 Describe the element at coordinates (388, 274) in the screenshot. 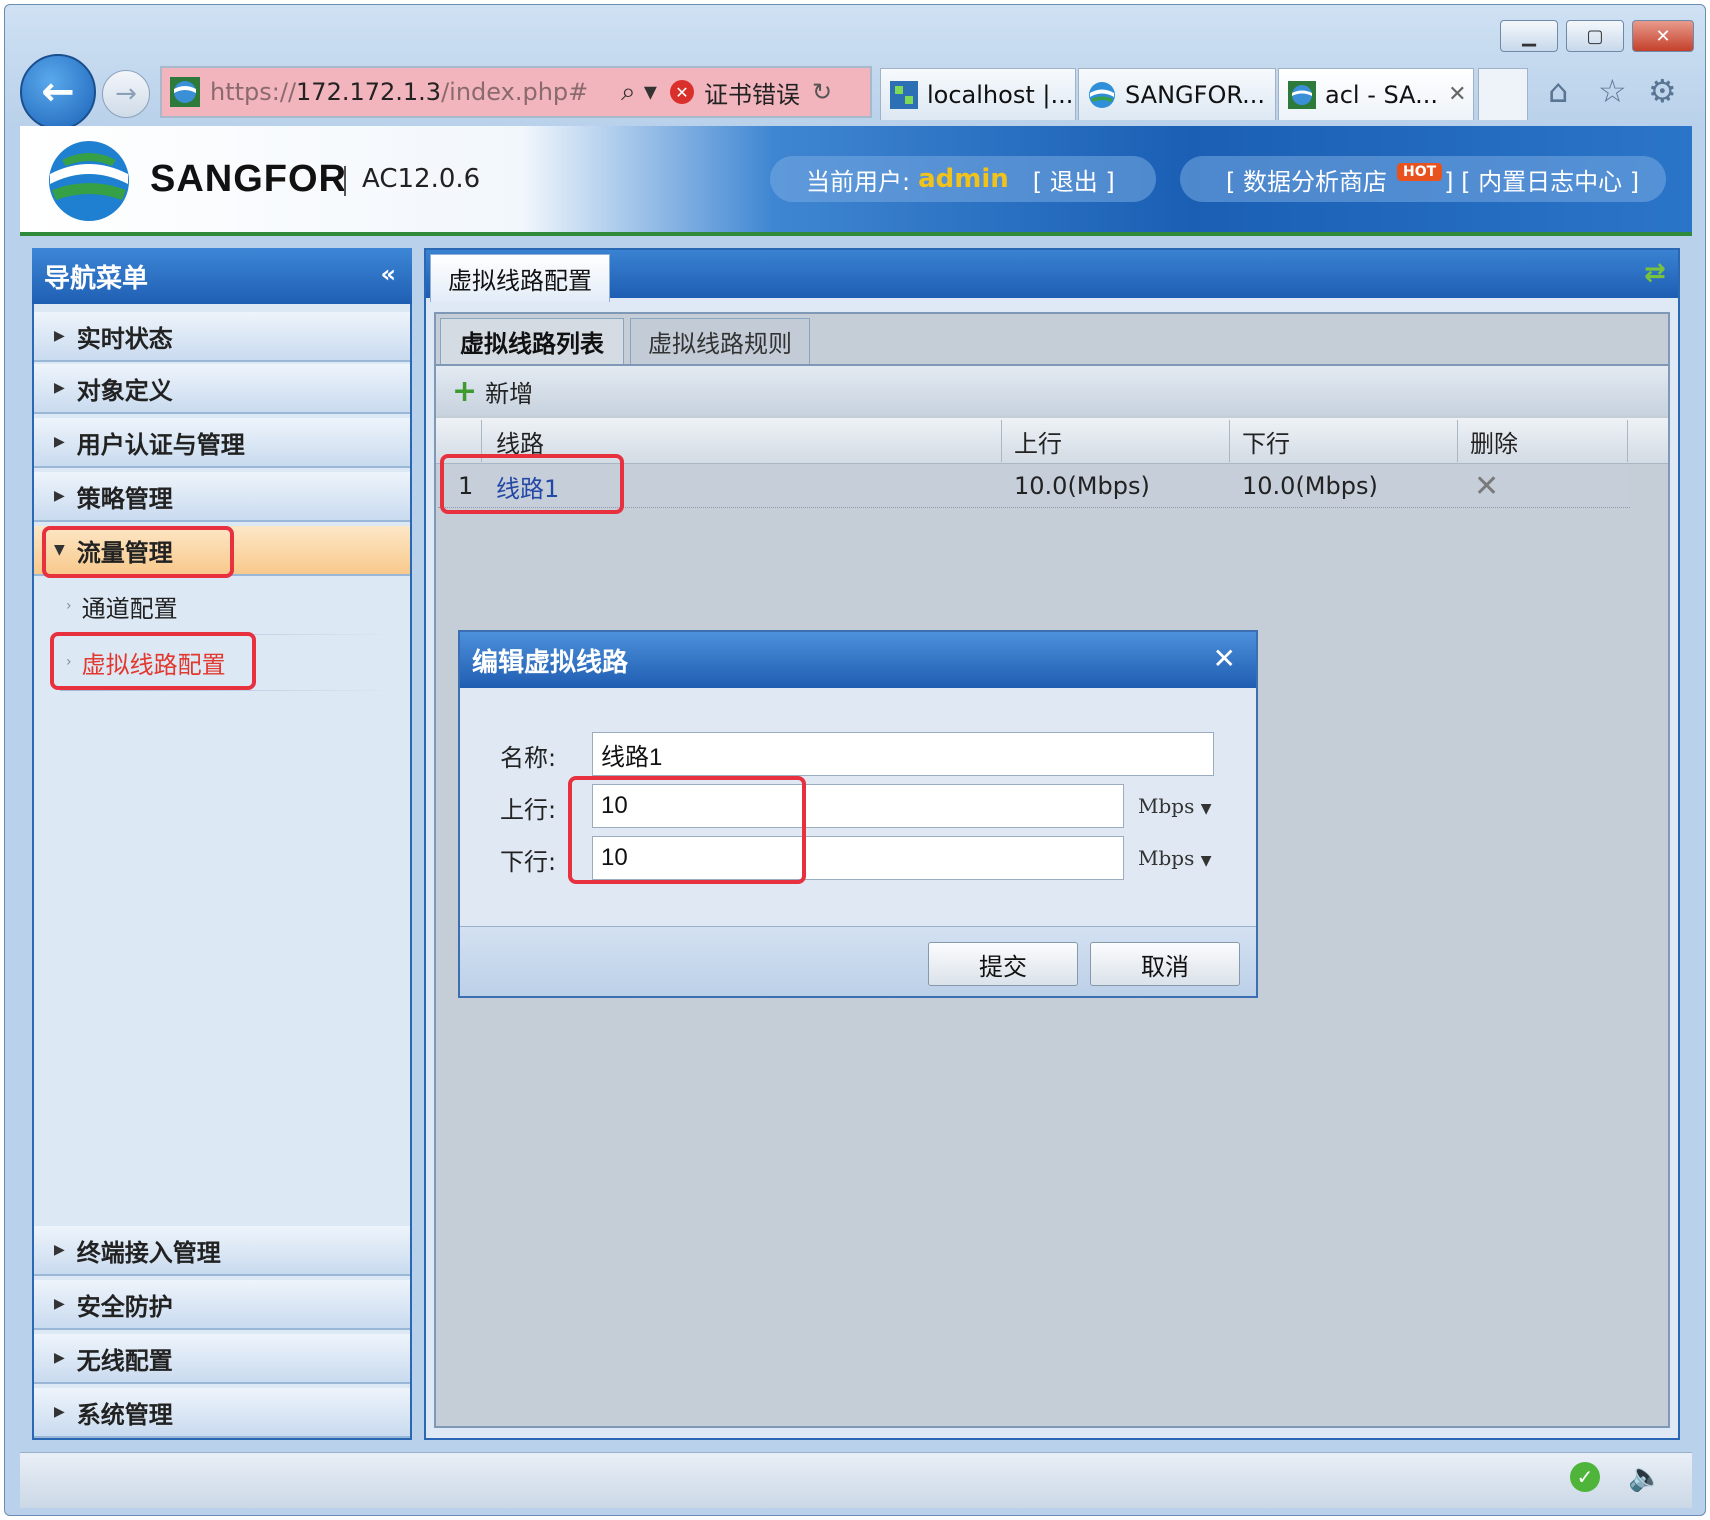

I see `collapse-icon: «` at that location.